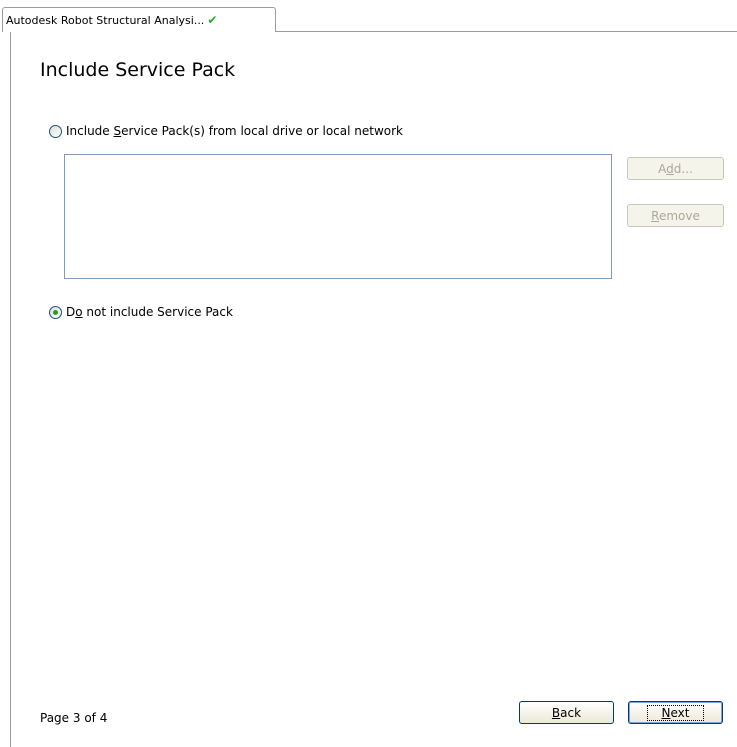 The width and height of the screenshot is (737, 747). I want to click on tab-autodesk-robot: Autodesk Robot Structural Analysi... ✔, so click(139, 19).